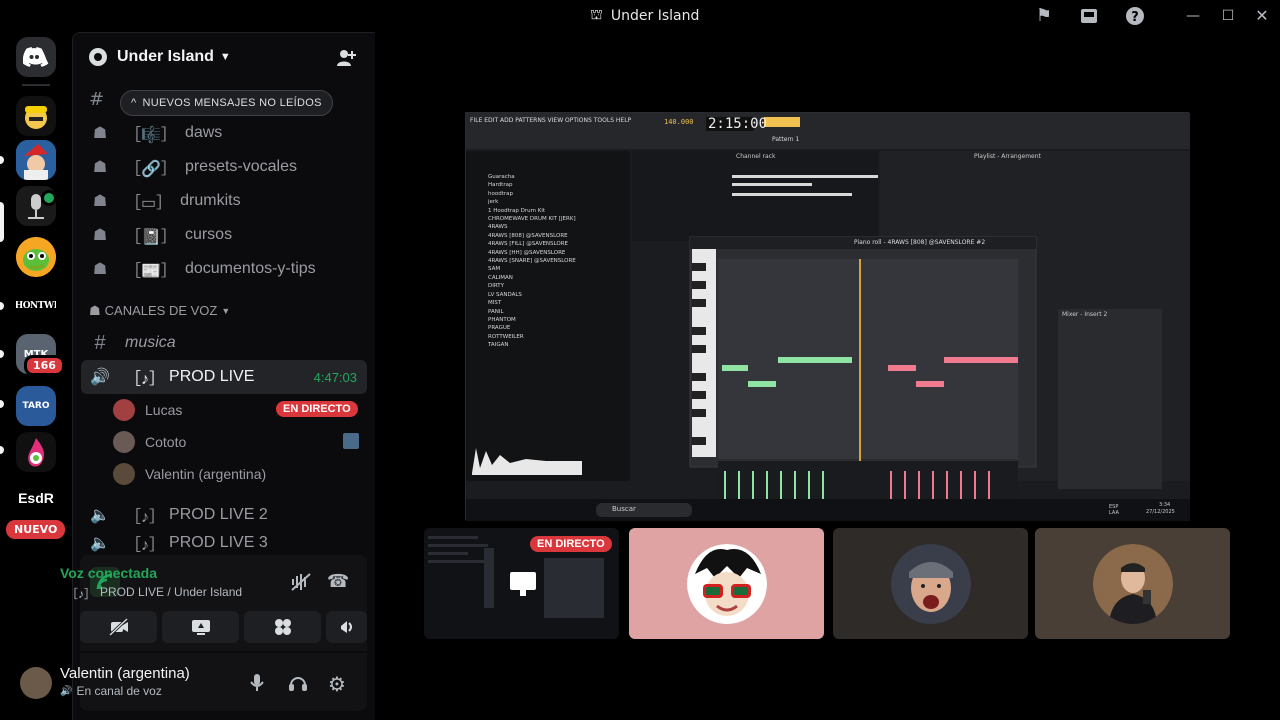 The image size is (1280, 720). Describe the element at coordinates (493, 202) in the screenshot. I see `daw-browser-item: jerk` at that location.